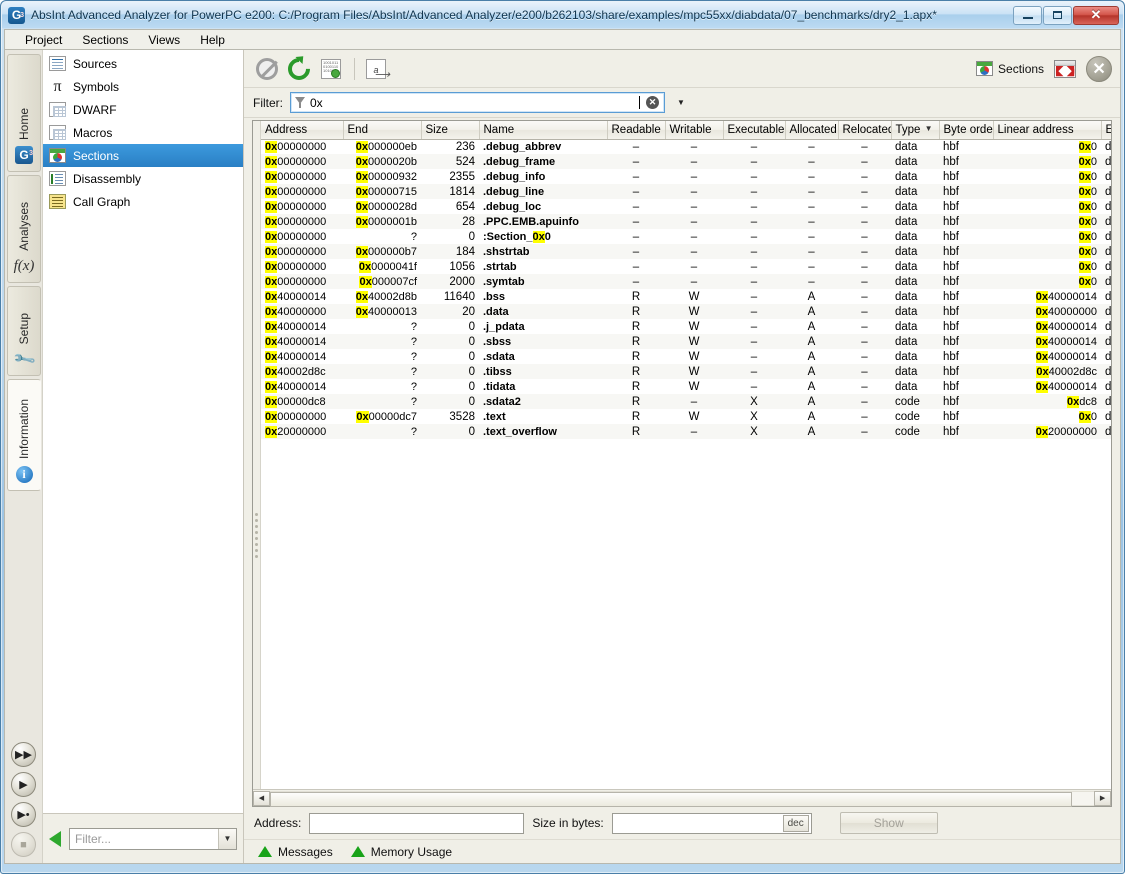 Image resolution: width=1125 pixels, height=874 pixels. What do you see at coordinates (227, 838) in the screenshot?
I see `chevron-down-icon: ▼` at bounding box center [227, 838].